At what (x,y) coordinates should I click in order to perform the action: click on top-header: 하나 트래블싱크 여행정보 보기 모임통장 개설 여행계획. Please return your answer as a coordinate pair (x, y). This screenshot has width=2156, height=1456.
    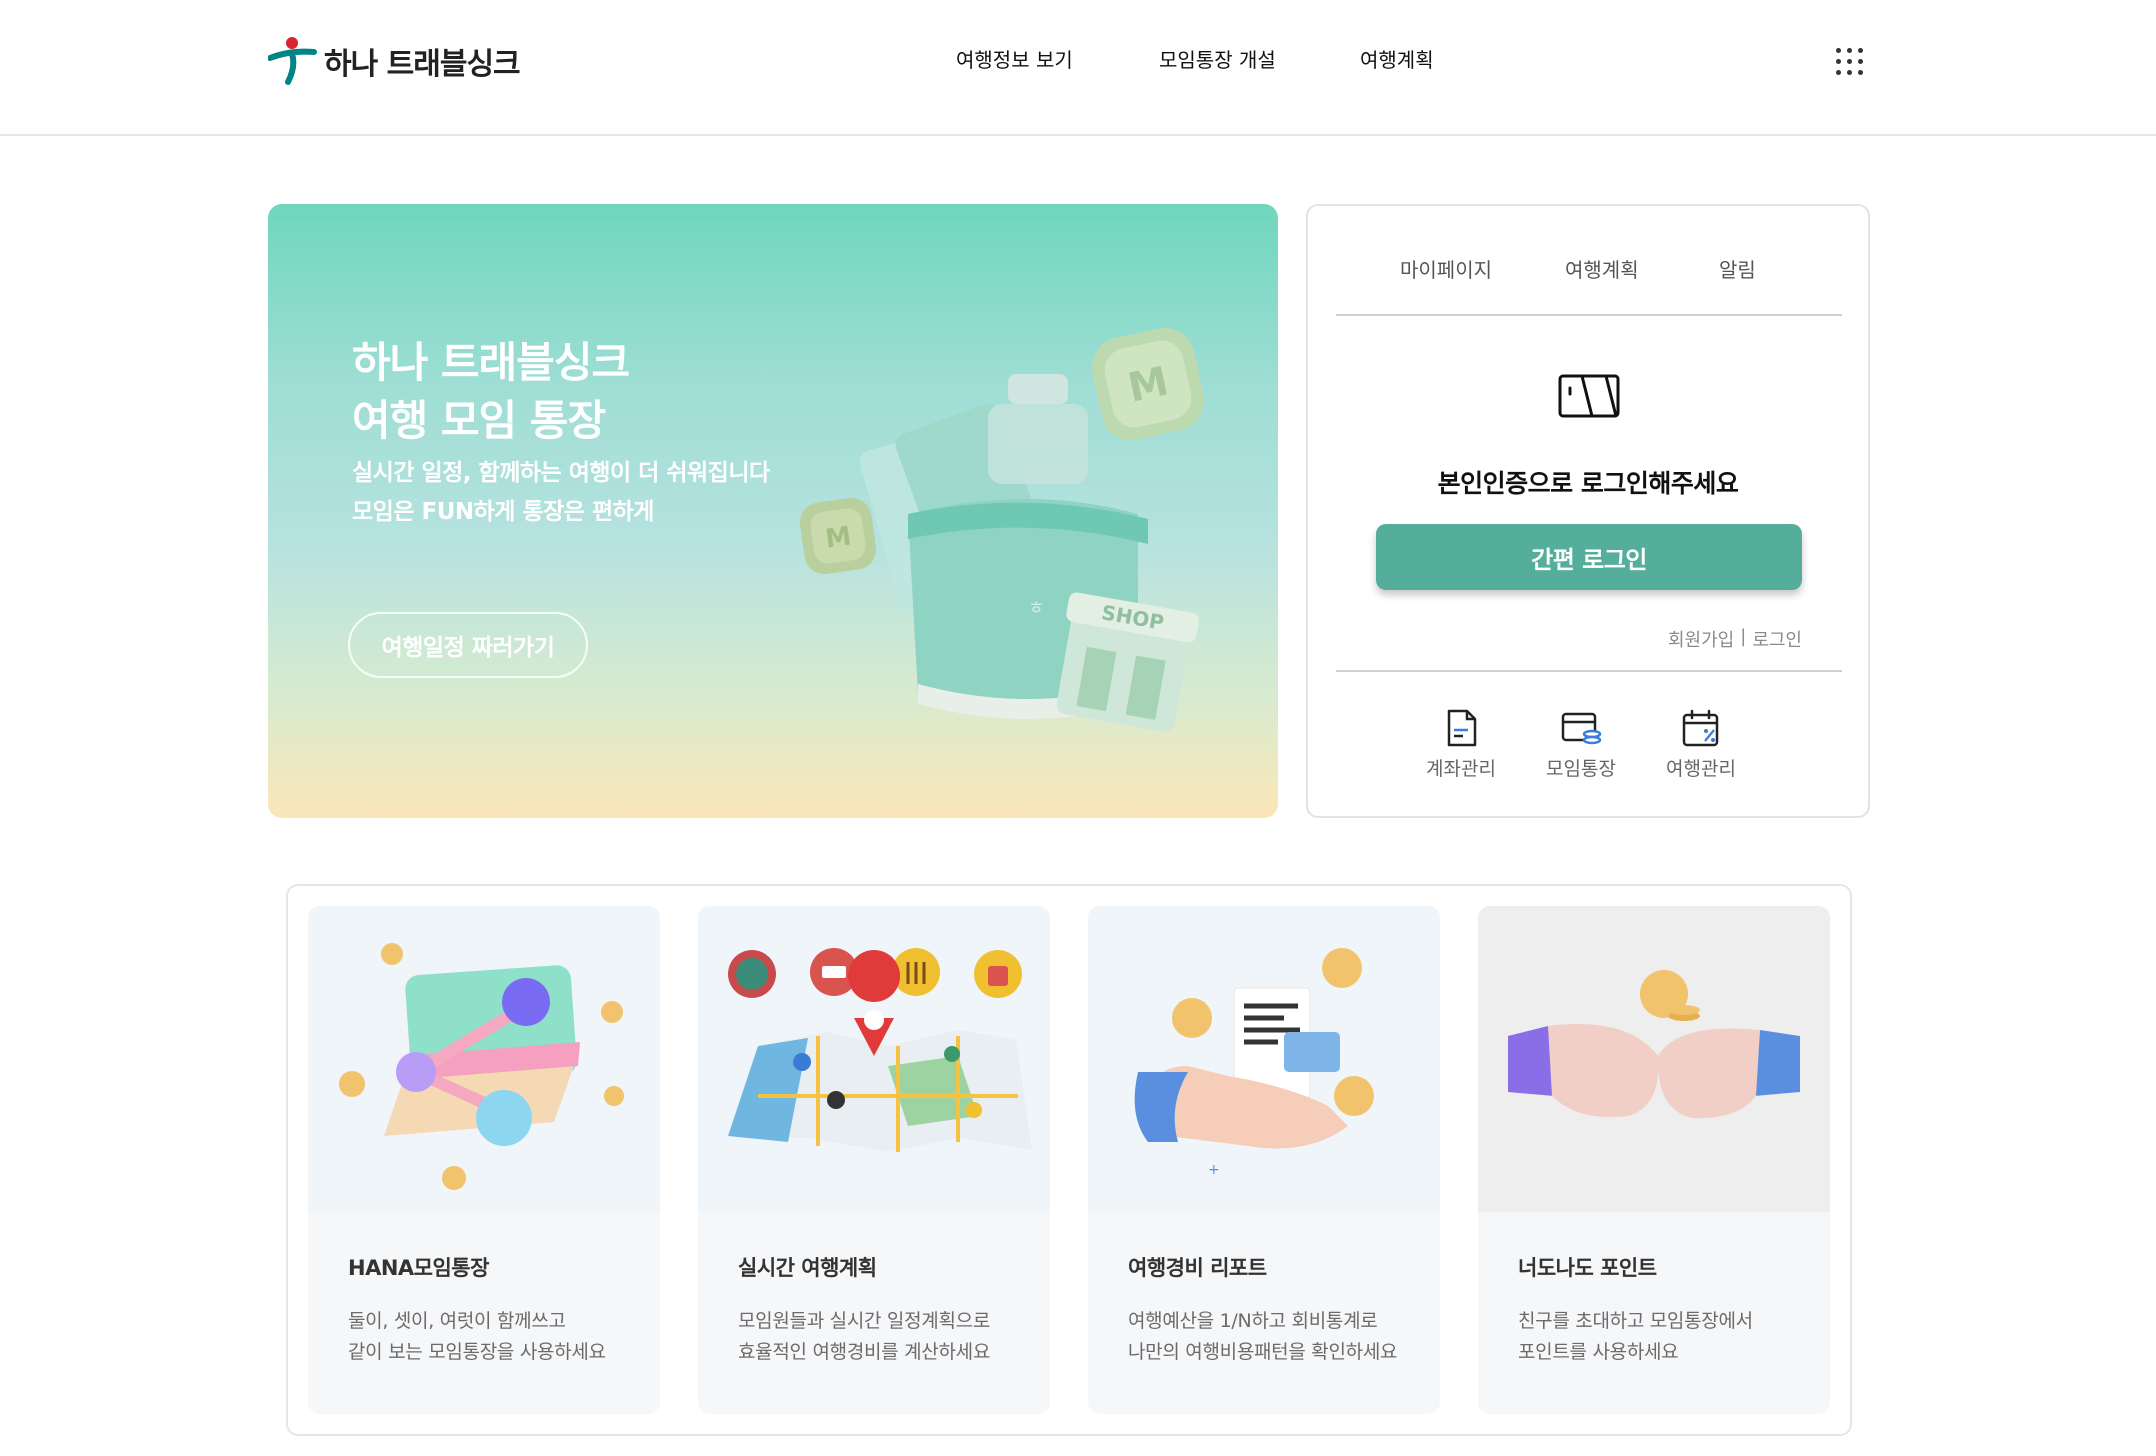
    Looking at the image, I should click on (1078, 68).